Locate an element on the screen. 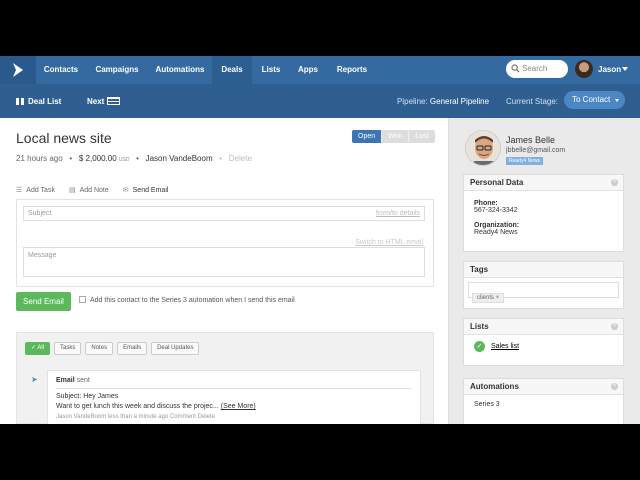 This screenshot has height=480, width=640. feed-item-type: Email is located at coordinates (65, 380).